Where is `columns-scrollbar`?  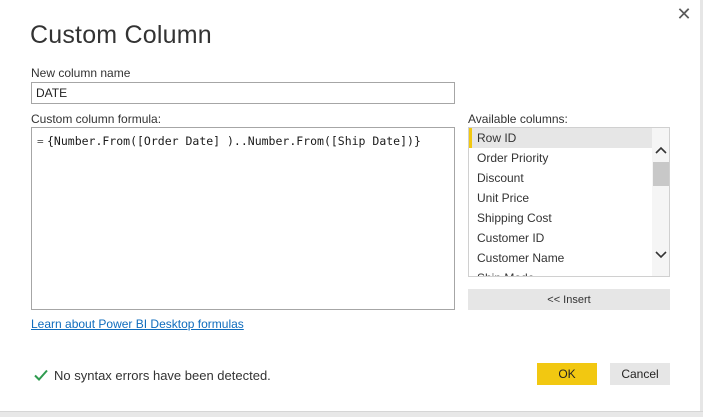 columns-scrollbar is located at coordinates (660, 202).